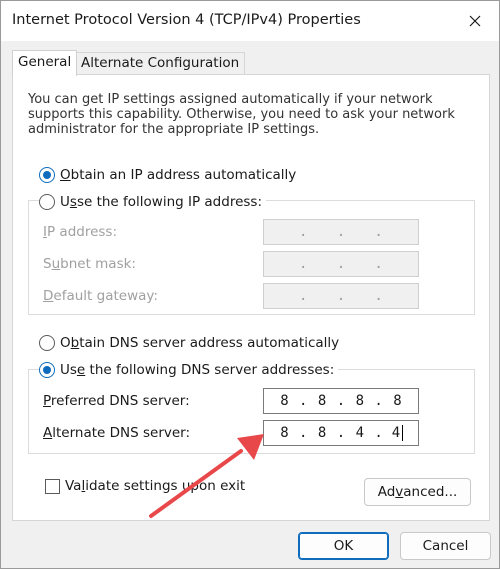  What do you see at coordinates (116, 401) in the screenshot?
I see `preferred-dns-label: Preferred DNS server:` at bounding box center [116, 401].